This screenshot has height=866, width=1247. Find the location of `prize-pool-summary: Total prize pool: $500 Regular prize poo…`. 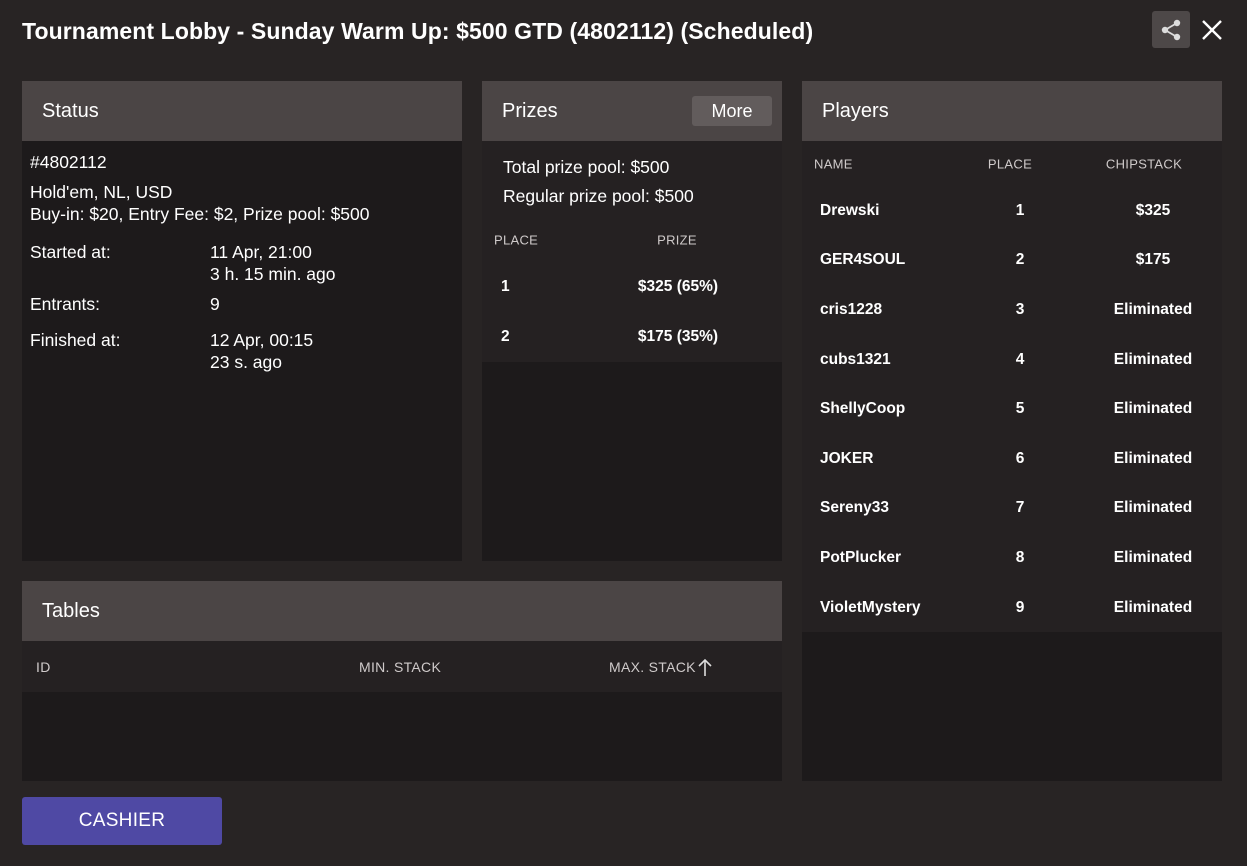

prize-pool-summary: Total prize pool: $500 Regular prize poo… is located at coordinates (632, 179).